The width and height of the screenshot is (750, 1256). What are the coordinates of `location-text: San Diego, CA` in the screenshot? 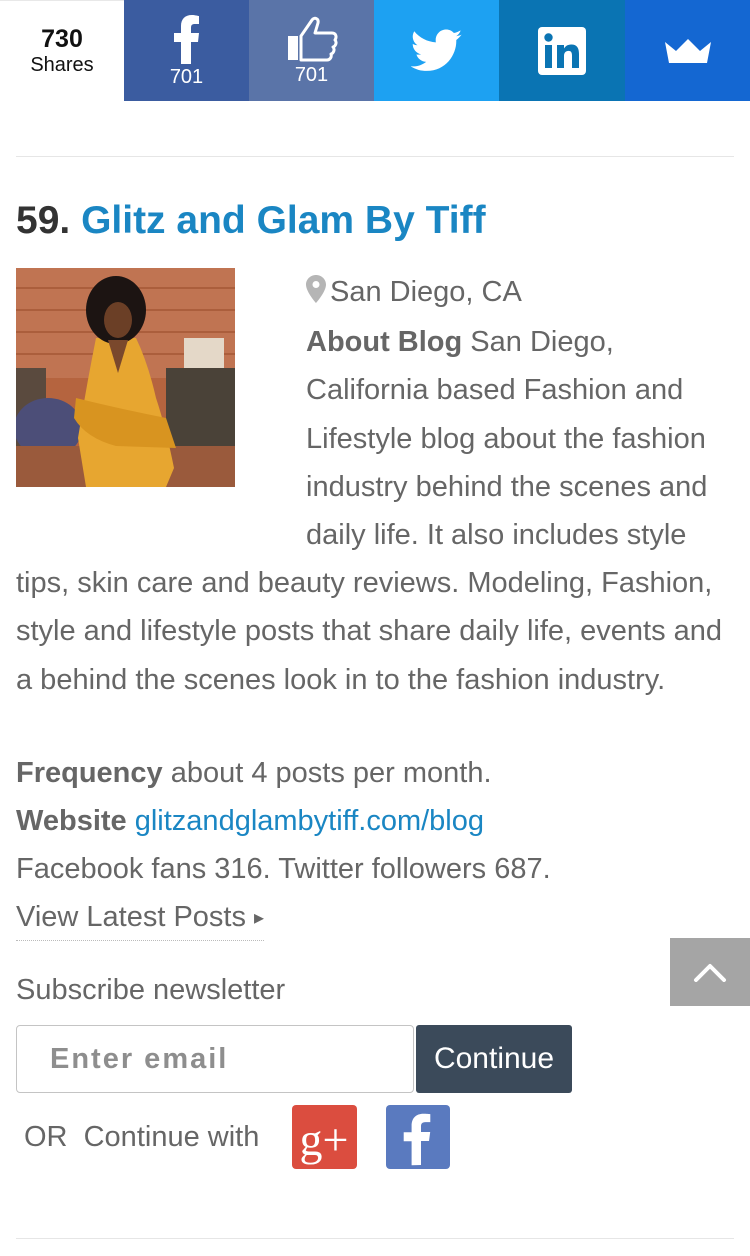 It's located at (426, 292).